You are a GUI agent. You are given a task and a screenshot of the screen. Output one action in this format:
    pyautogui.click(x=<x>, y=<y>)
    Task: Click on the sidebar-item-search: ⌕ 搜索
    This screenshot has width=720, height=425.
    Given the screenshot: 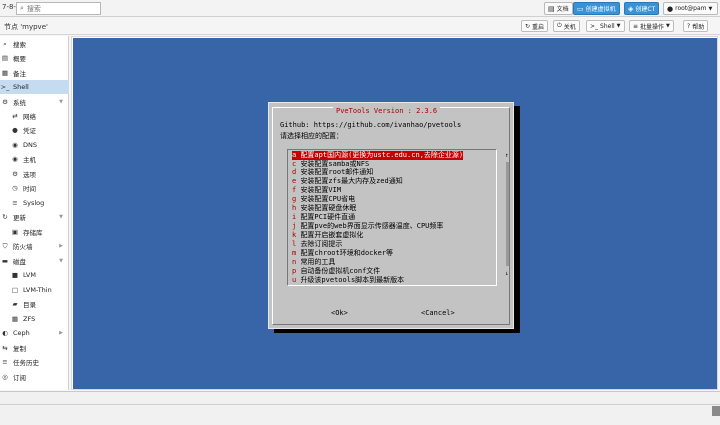 What is the action you would take?
    pyautogui.click(x=34, y=44)
    